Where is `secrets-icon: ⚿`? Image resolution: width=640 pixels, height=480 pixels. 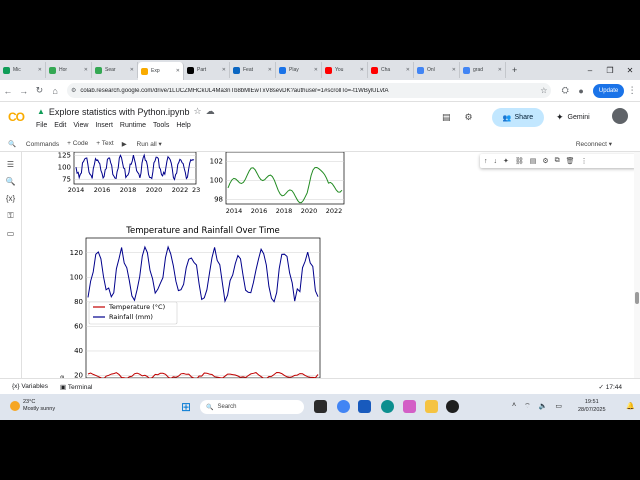
secrets-icon: ⚿ is located at coordinates (10, 216).